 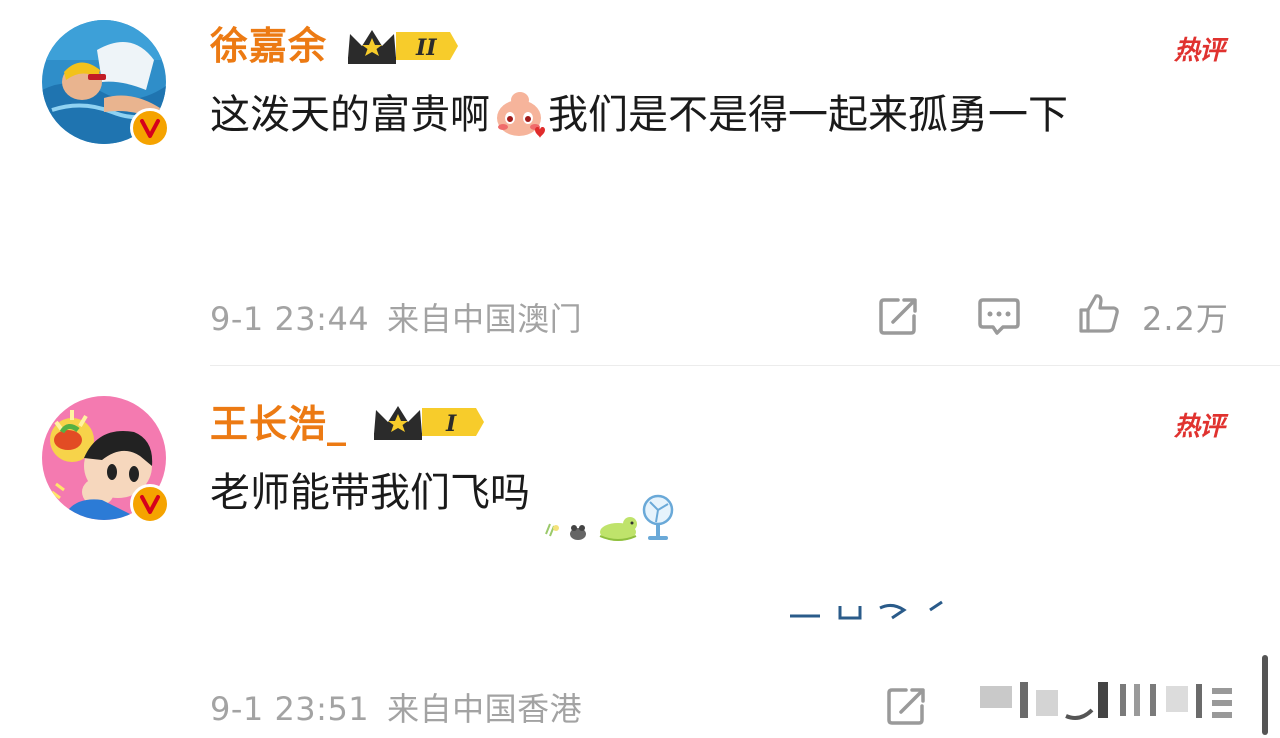 I want to click on crown-icon: I, so click(x=429, y=424).